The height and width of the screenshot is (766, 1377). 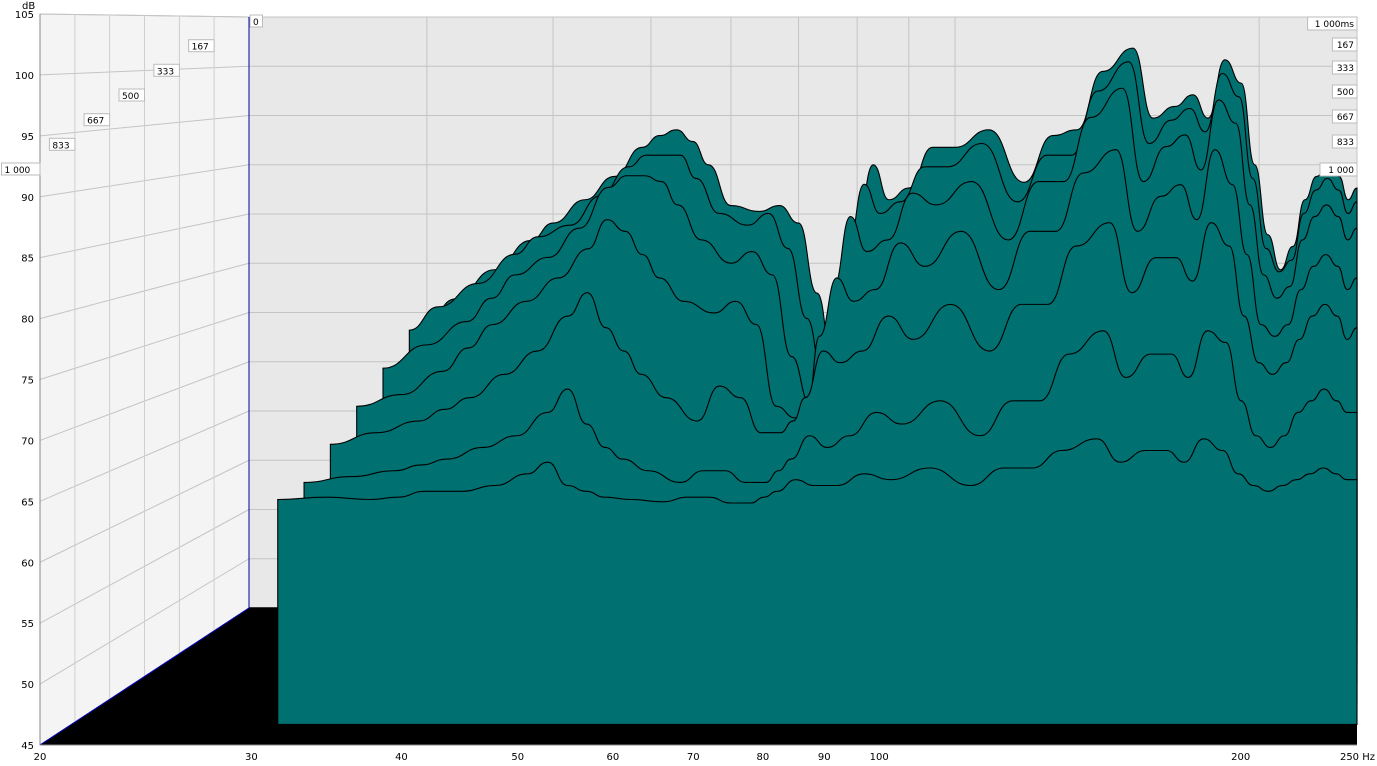 I want to click on y-tick-label: 45, so click(x=27, y=746).